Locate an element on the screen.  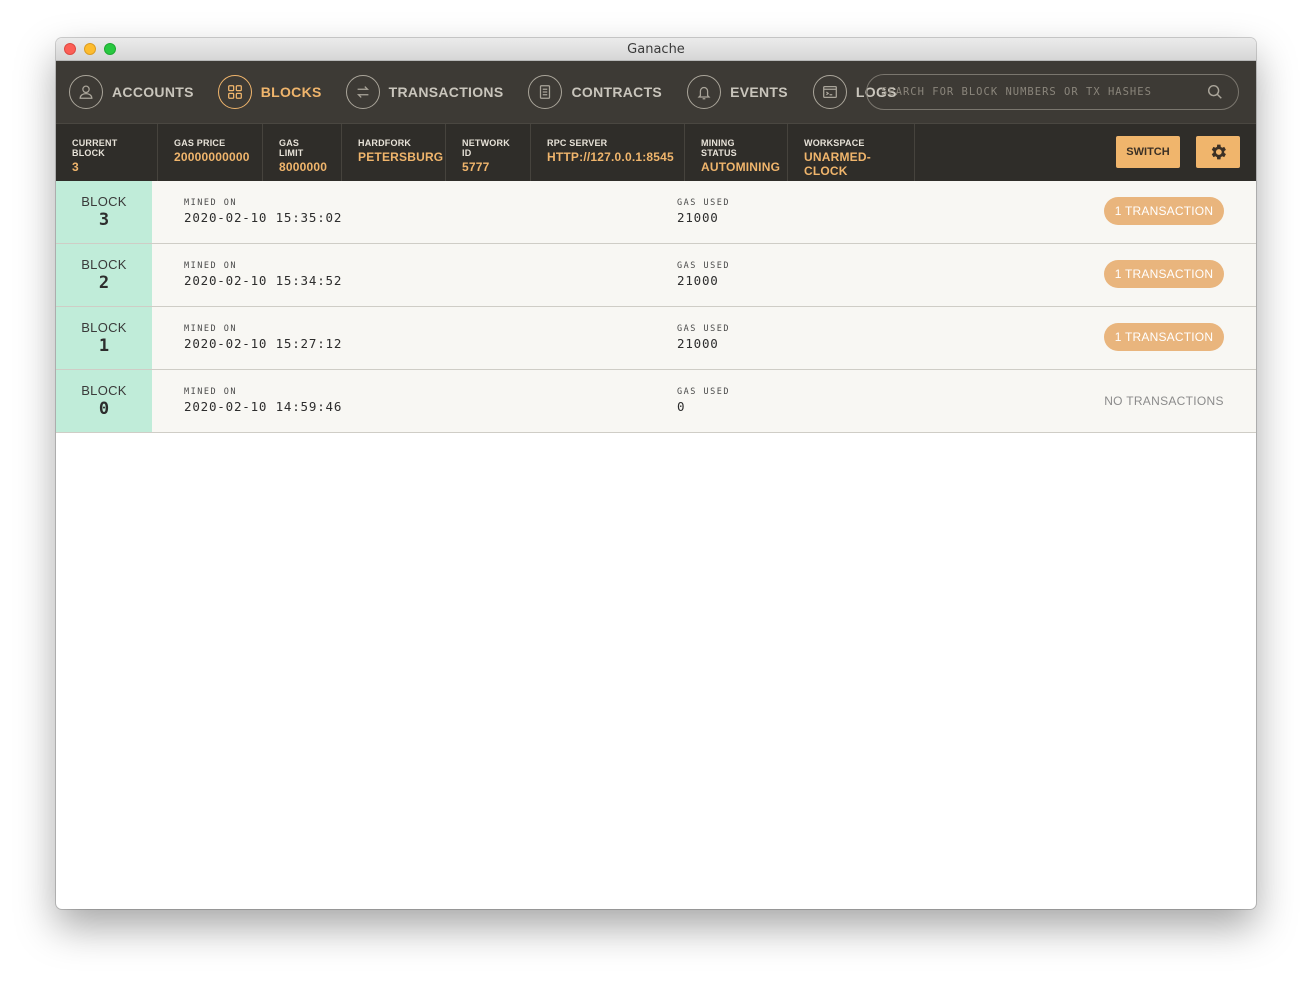
nav-events-label: EVENTS is located at coordinates (759, 92).